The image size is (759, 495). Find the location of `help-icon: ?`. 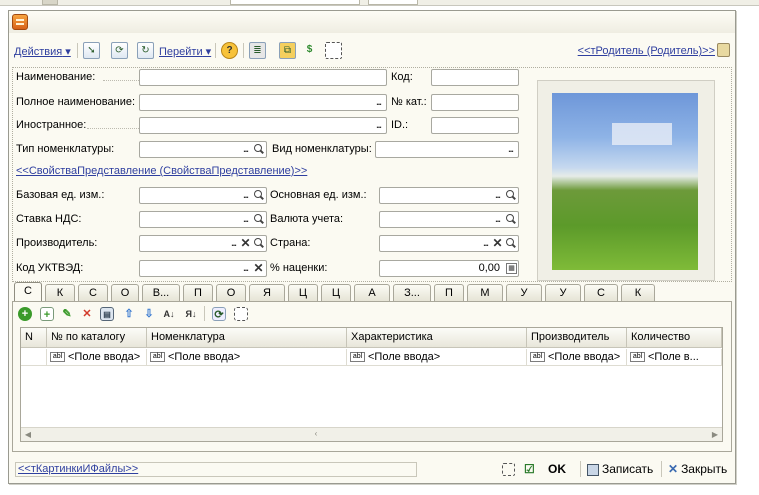

help-icon: ? is located at coordinates (229, 50).